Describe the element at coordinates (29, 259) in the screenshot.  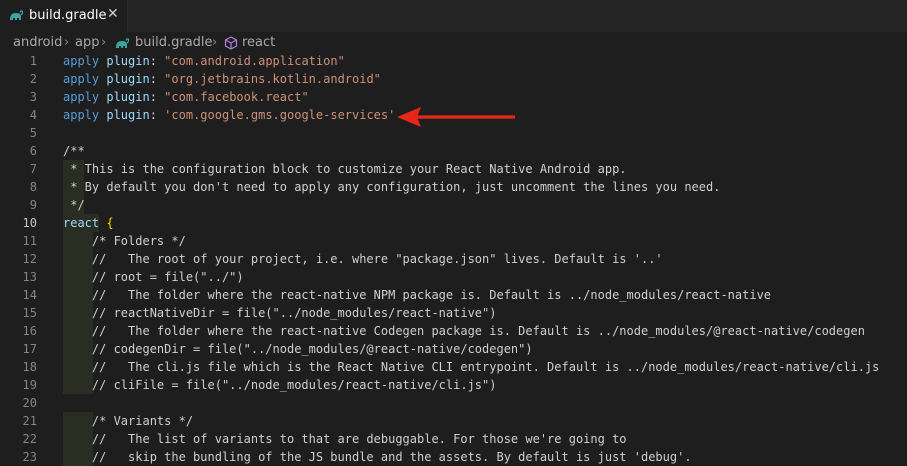
I see `line-number: 12` at that location.